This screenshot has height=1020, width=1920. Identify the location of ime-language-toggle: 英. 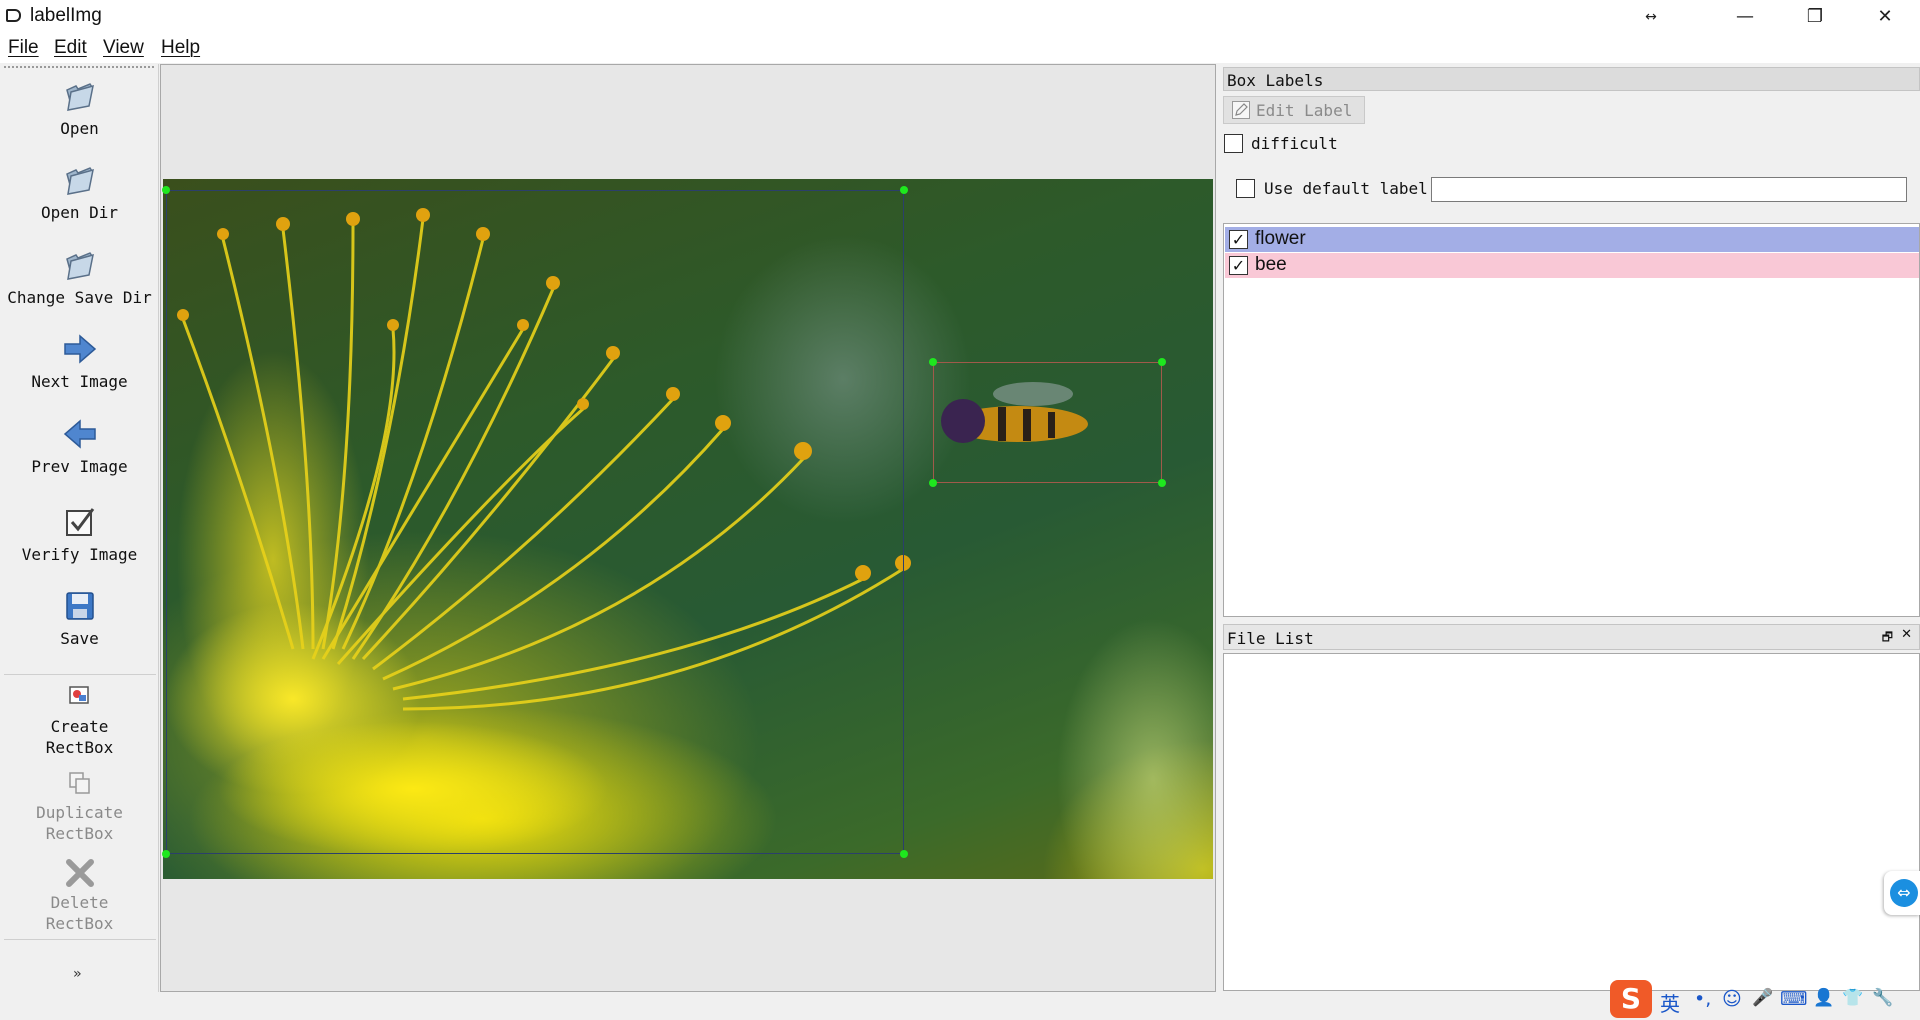
(1670, 1002).